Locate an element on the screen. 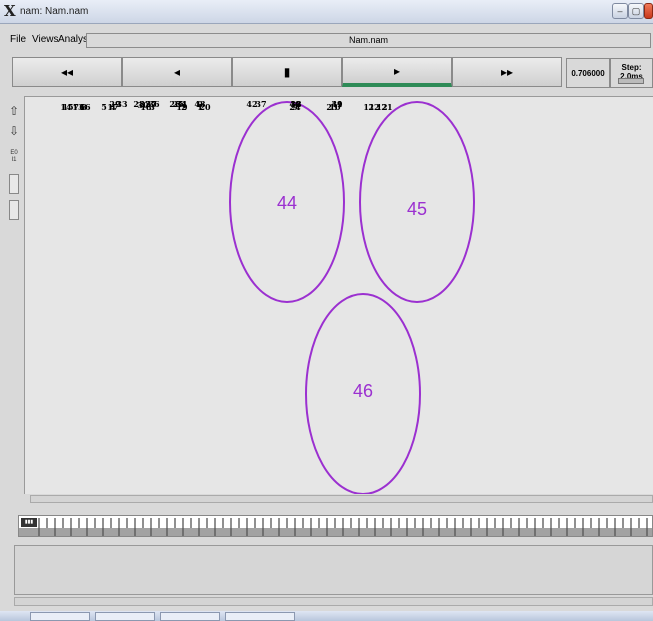 This screenshot has width=653, height=621. timeline: ▮▮▮ is located at coordinates (335, 526).